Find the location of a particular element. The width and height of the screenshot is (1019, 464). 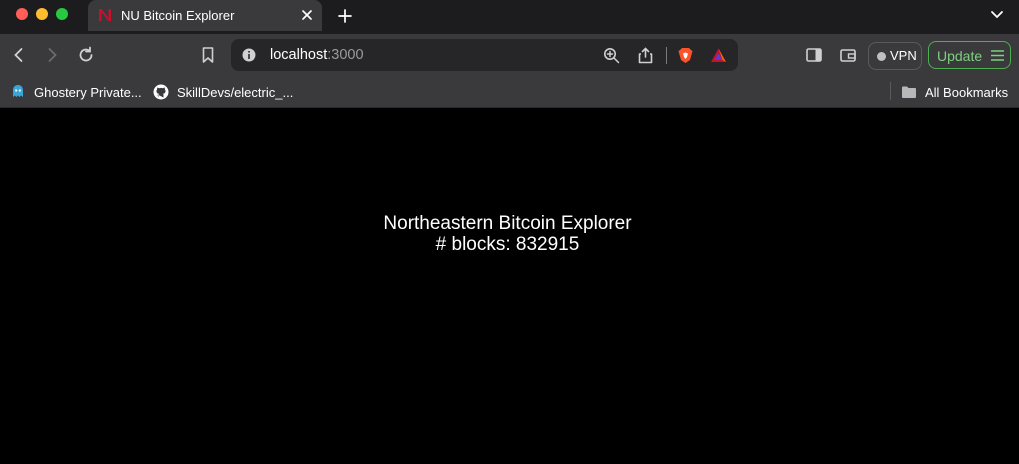

wallet-icon is located at coordinates (848, 55).